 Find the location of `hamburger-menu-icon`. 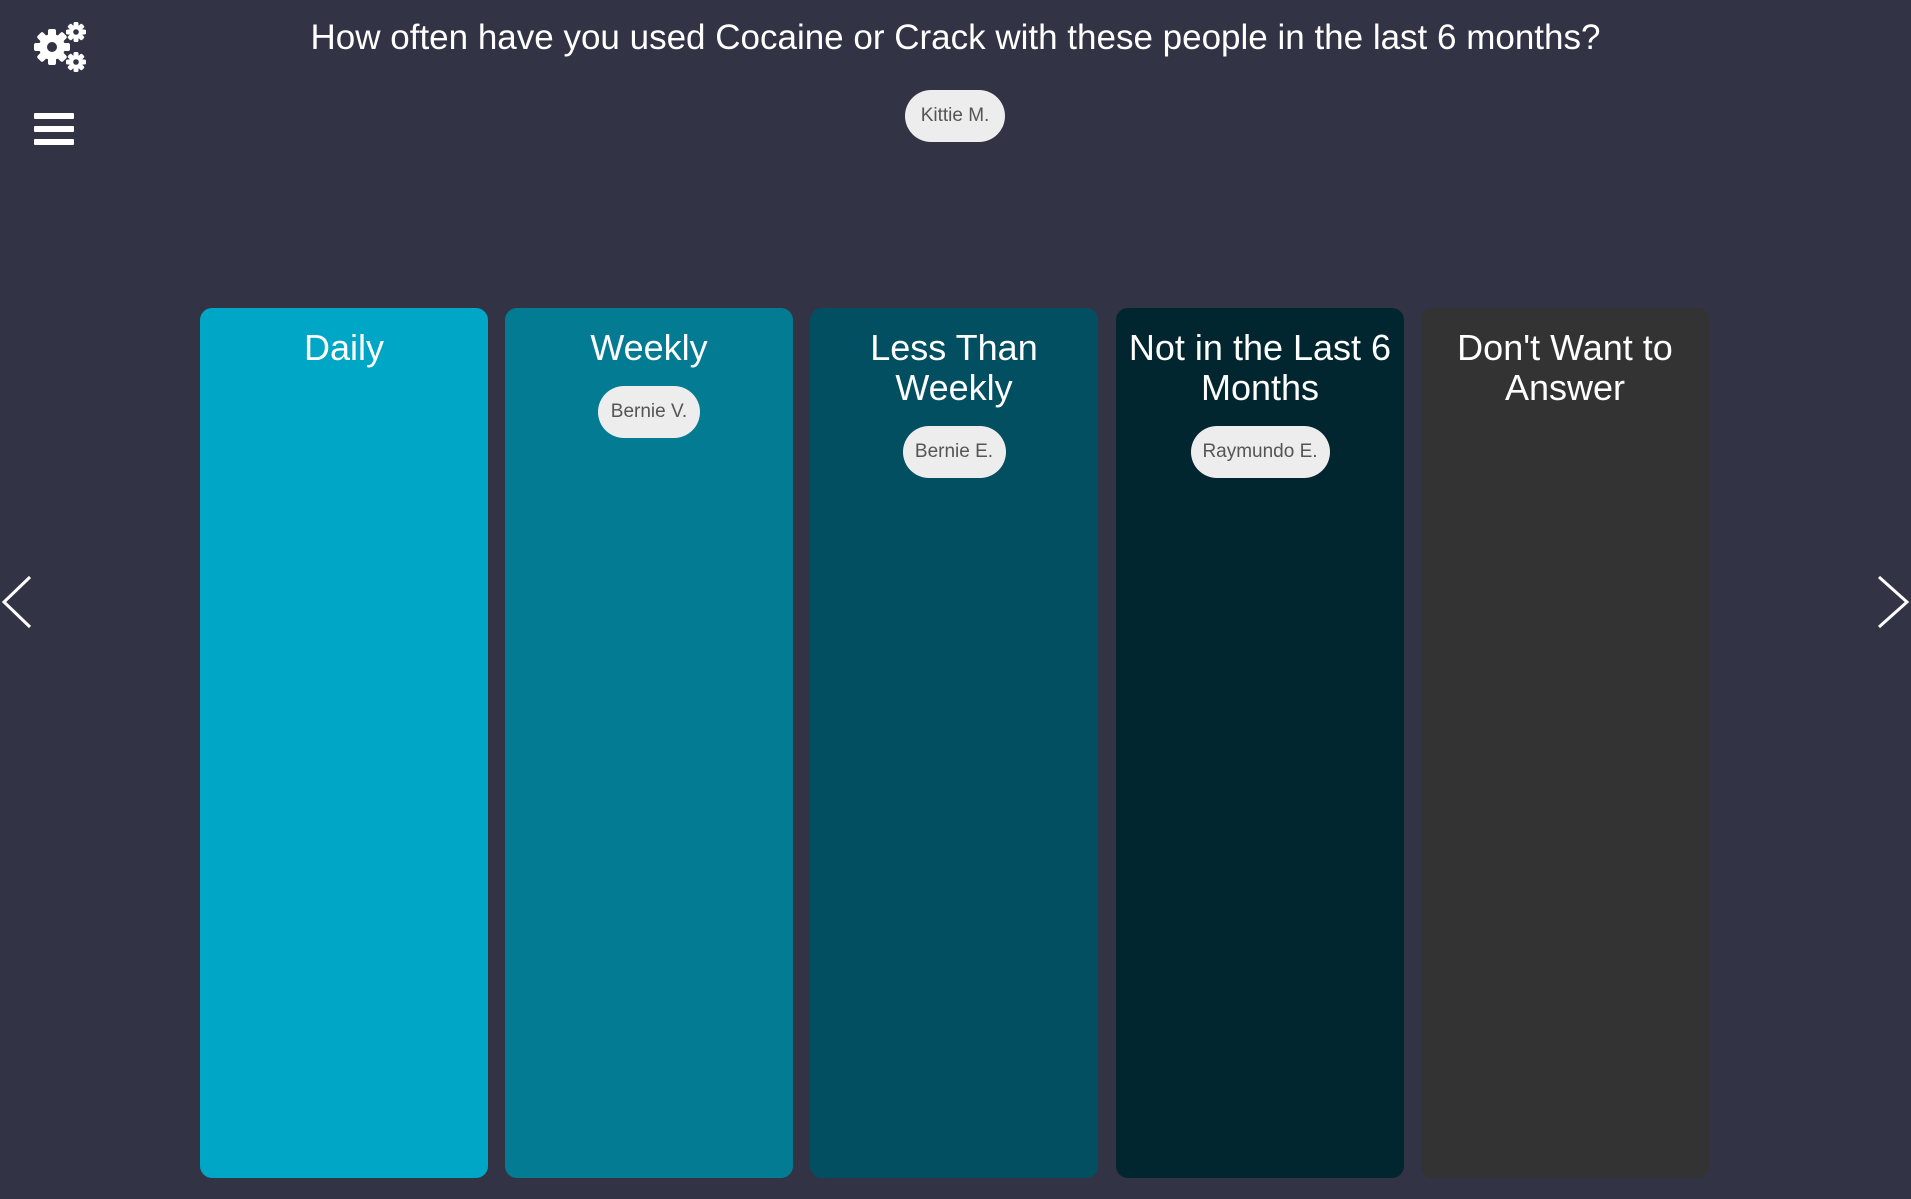

hamburger-menu-icon is located at coordinates (55, 130).